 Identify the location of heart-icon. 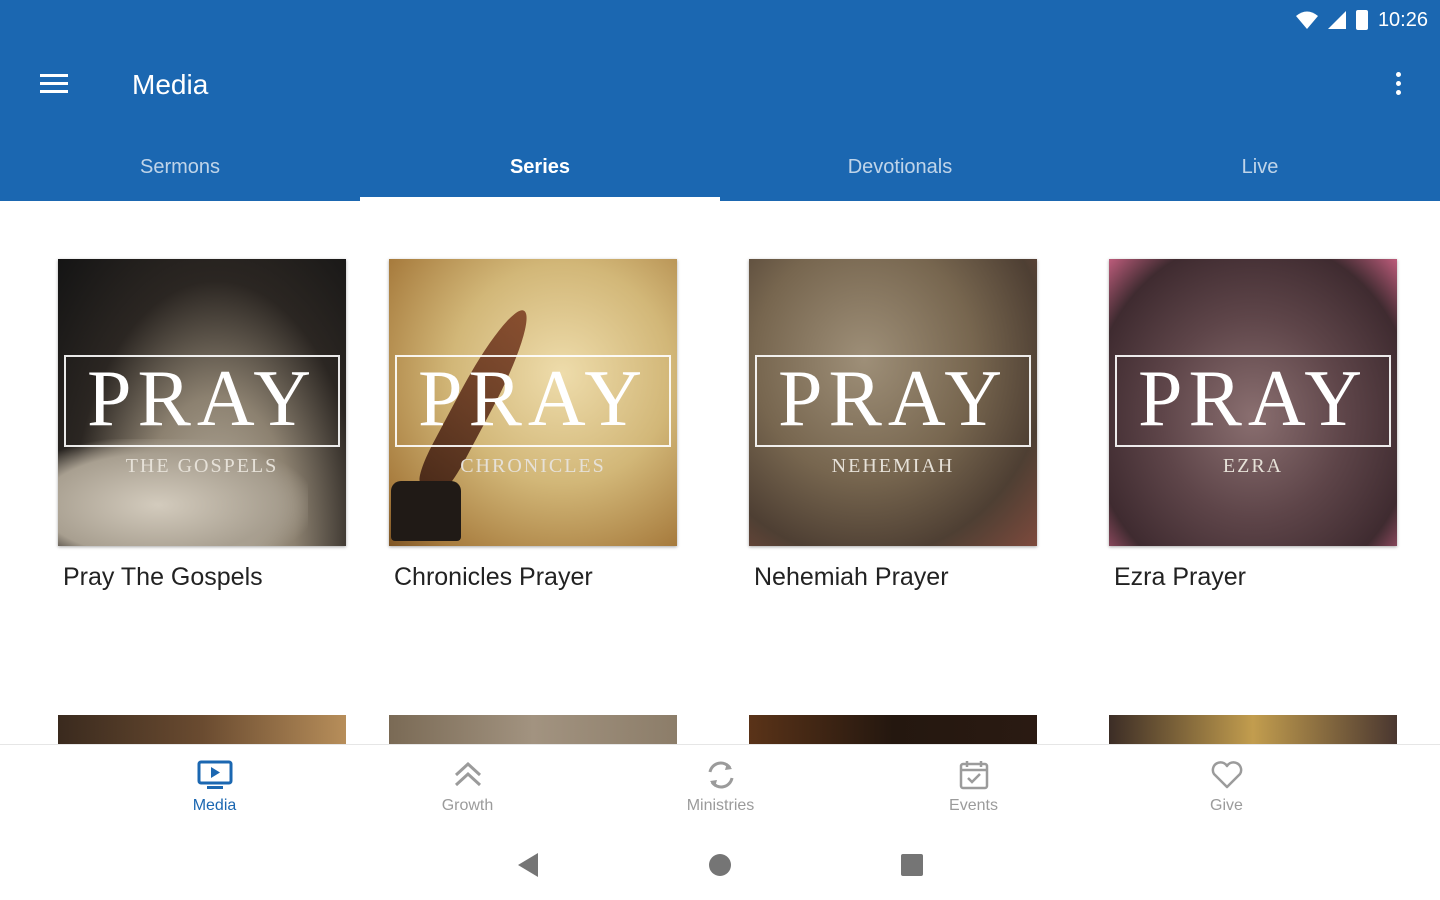
(1226, 775).